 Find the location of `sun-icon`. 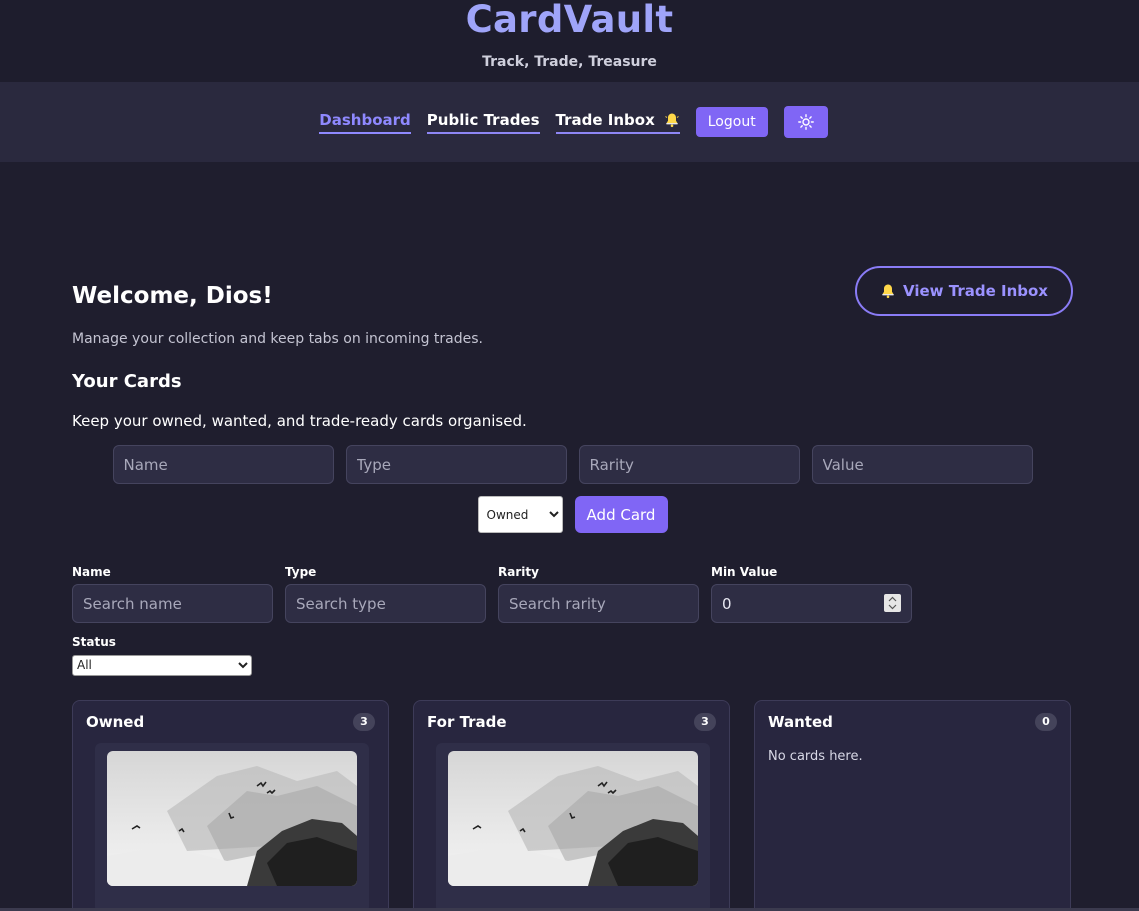

sun-icon is located at coordinates (805, 122).